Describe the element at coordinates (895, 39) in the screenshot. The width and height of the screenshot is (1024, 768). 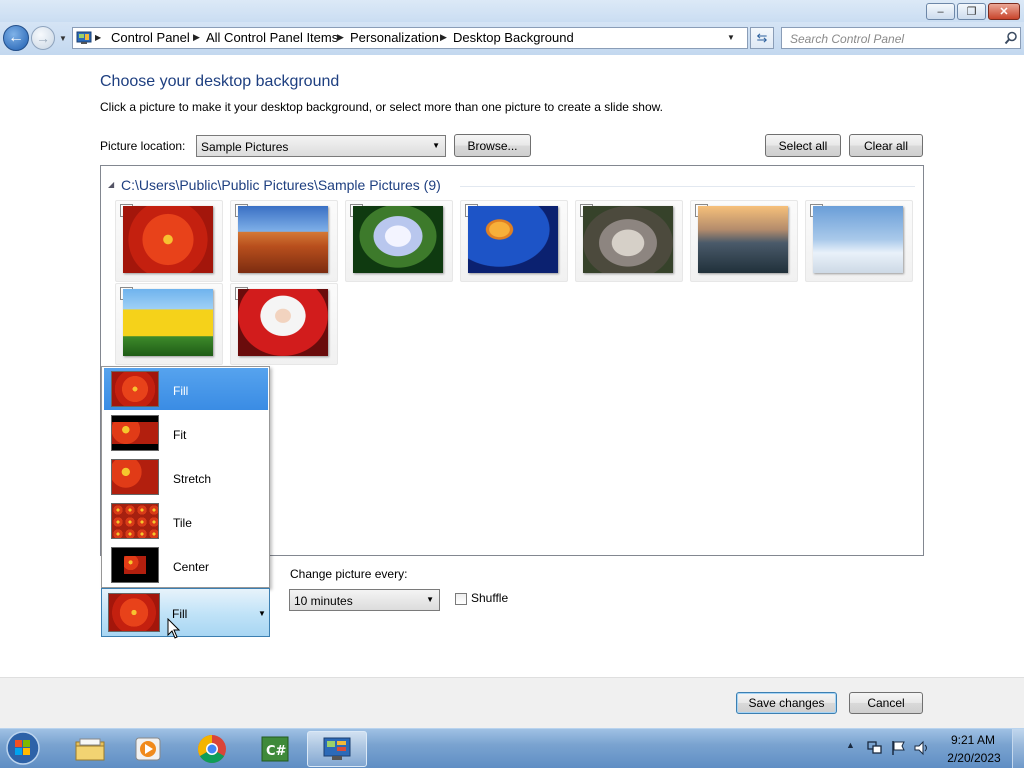
I see `search-input` at that location.